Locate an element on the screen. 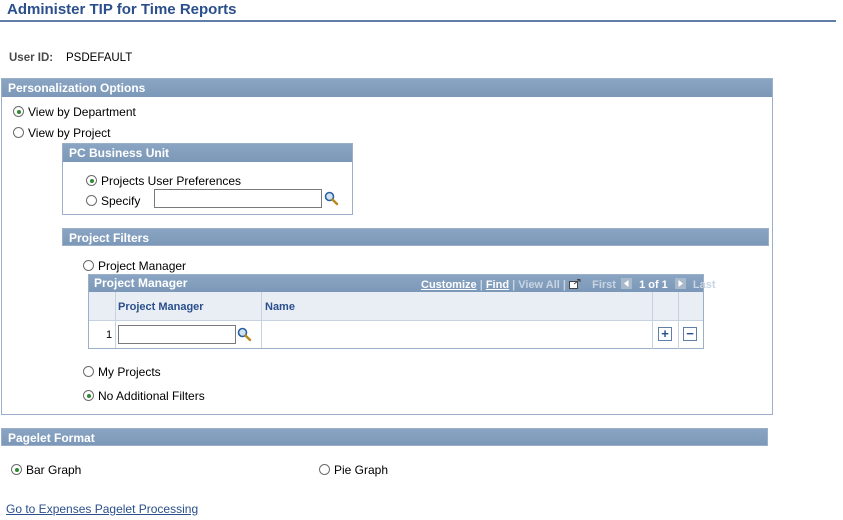  projects-user-preferences-option: Projects User Preferences is located at coordinates (163, 180).